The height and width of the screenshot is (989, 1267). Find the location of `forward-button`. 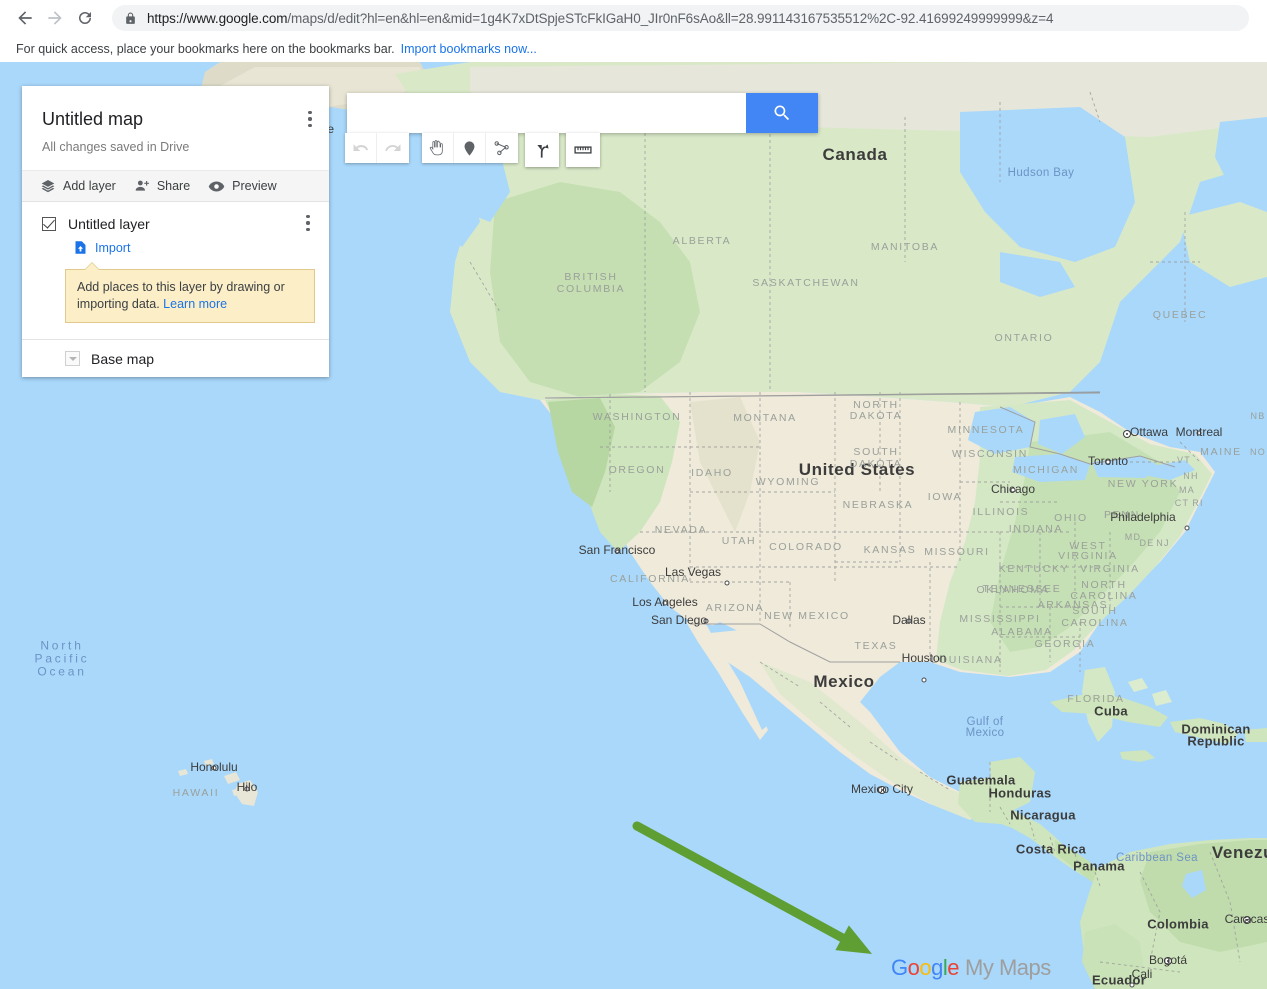

forward-button is located at coordinates (55, 18).